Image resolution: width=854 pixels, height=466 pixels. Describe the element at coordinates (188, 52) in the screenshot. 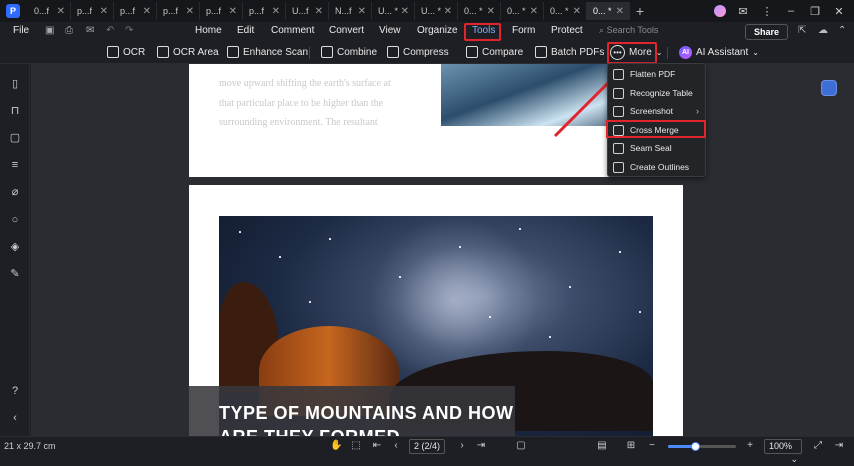

I see `ocr-area-button: OCR Area` at that location.